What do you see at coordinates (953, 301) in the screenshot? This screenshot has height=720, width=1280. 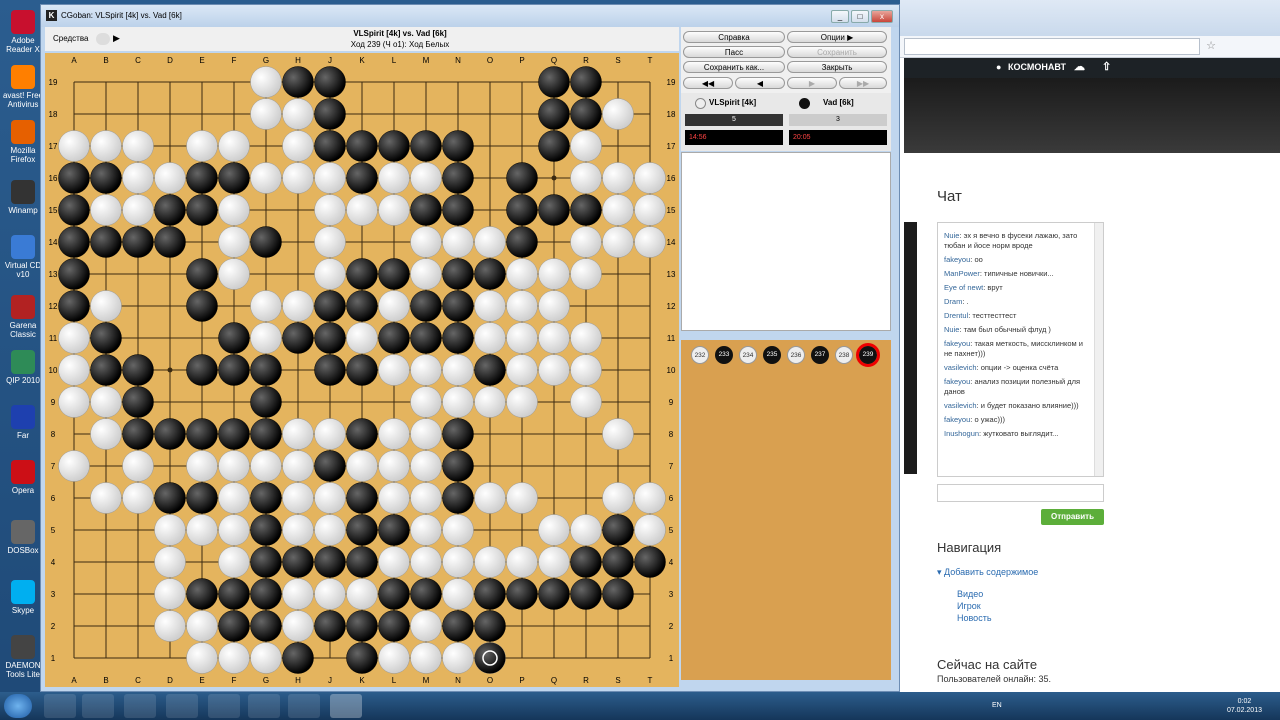 I see `chat-nick: Dram` at bounding box center [953, 301].